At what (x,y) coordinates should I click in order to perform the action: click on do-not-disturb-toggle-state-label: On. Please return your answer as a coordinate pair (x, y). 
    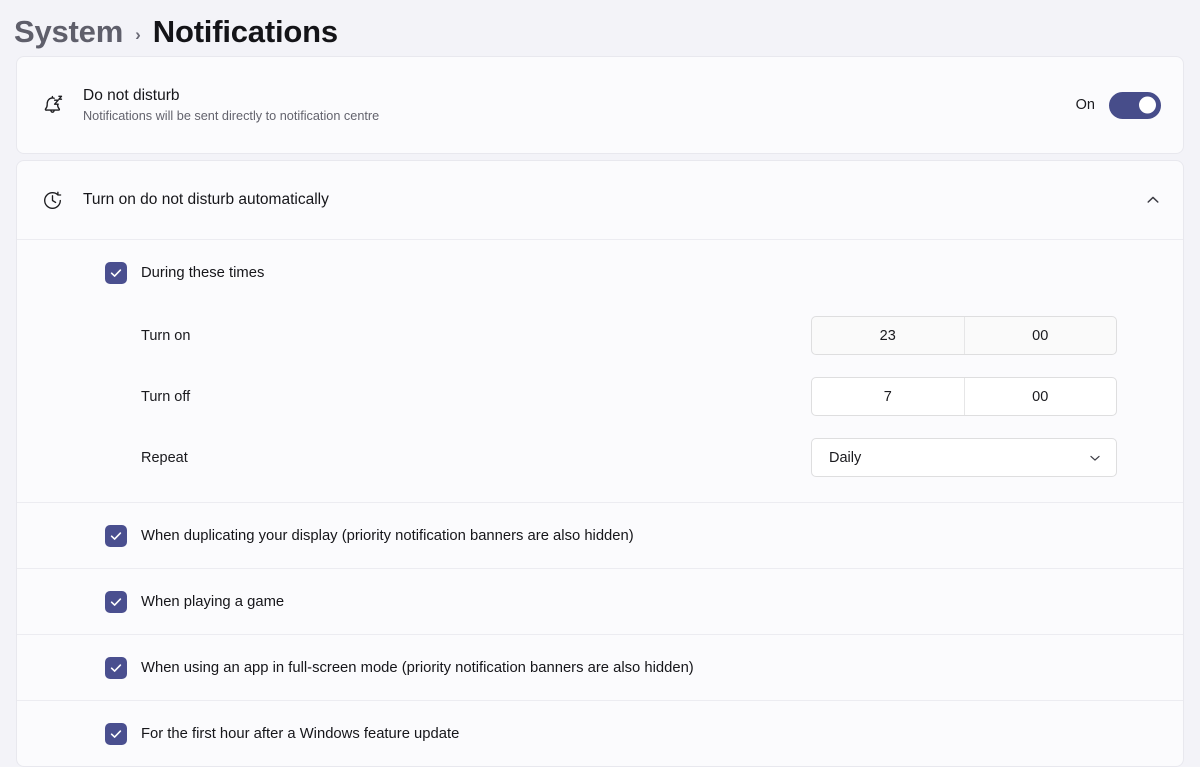
    Looking at the image, I should click on (1085, 105).